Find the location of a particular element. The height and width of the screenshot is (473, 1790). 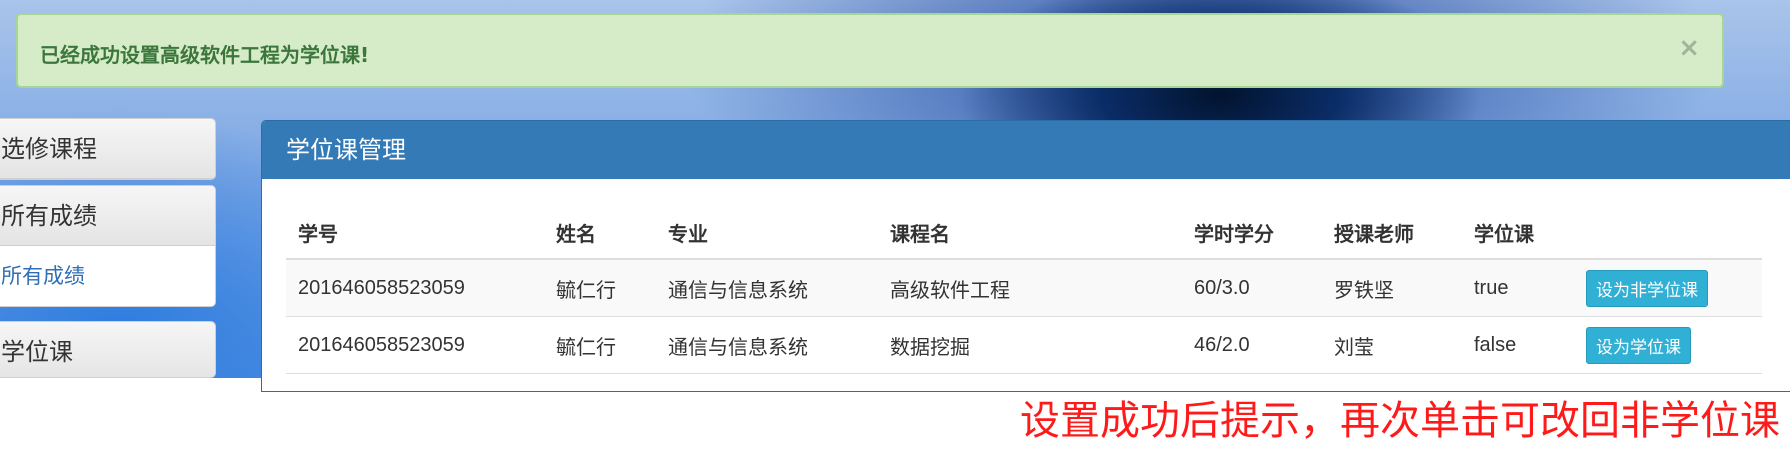

cell-course: 高级软件工程 is located at coordinates (1030, 288).